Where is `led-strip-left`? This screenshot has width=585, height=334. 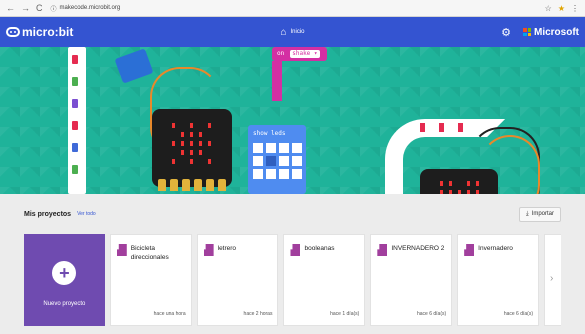
led-strip-left is located at coordinates (77, 120).